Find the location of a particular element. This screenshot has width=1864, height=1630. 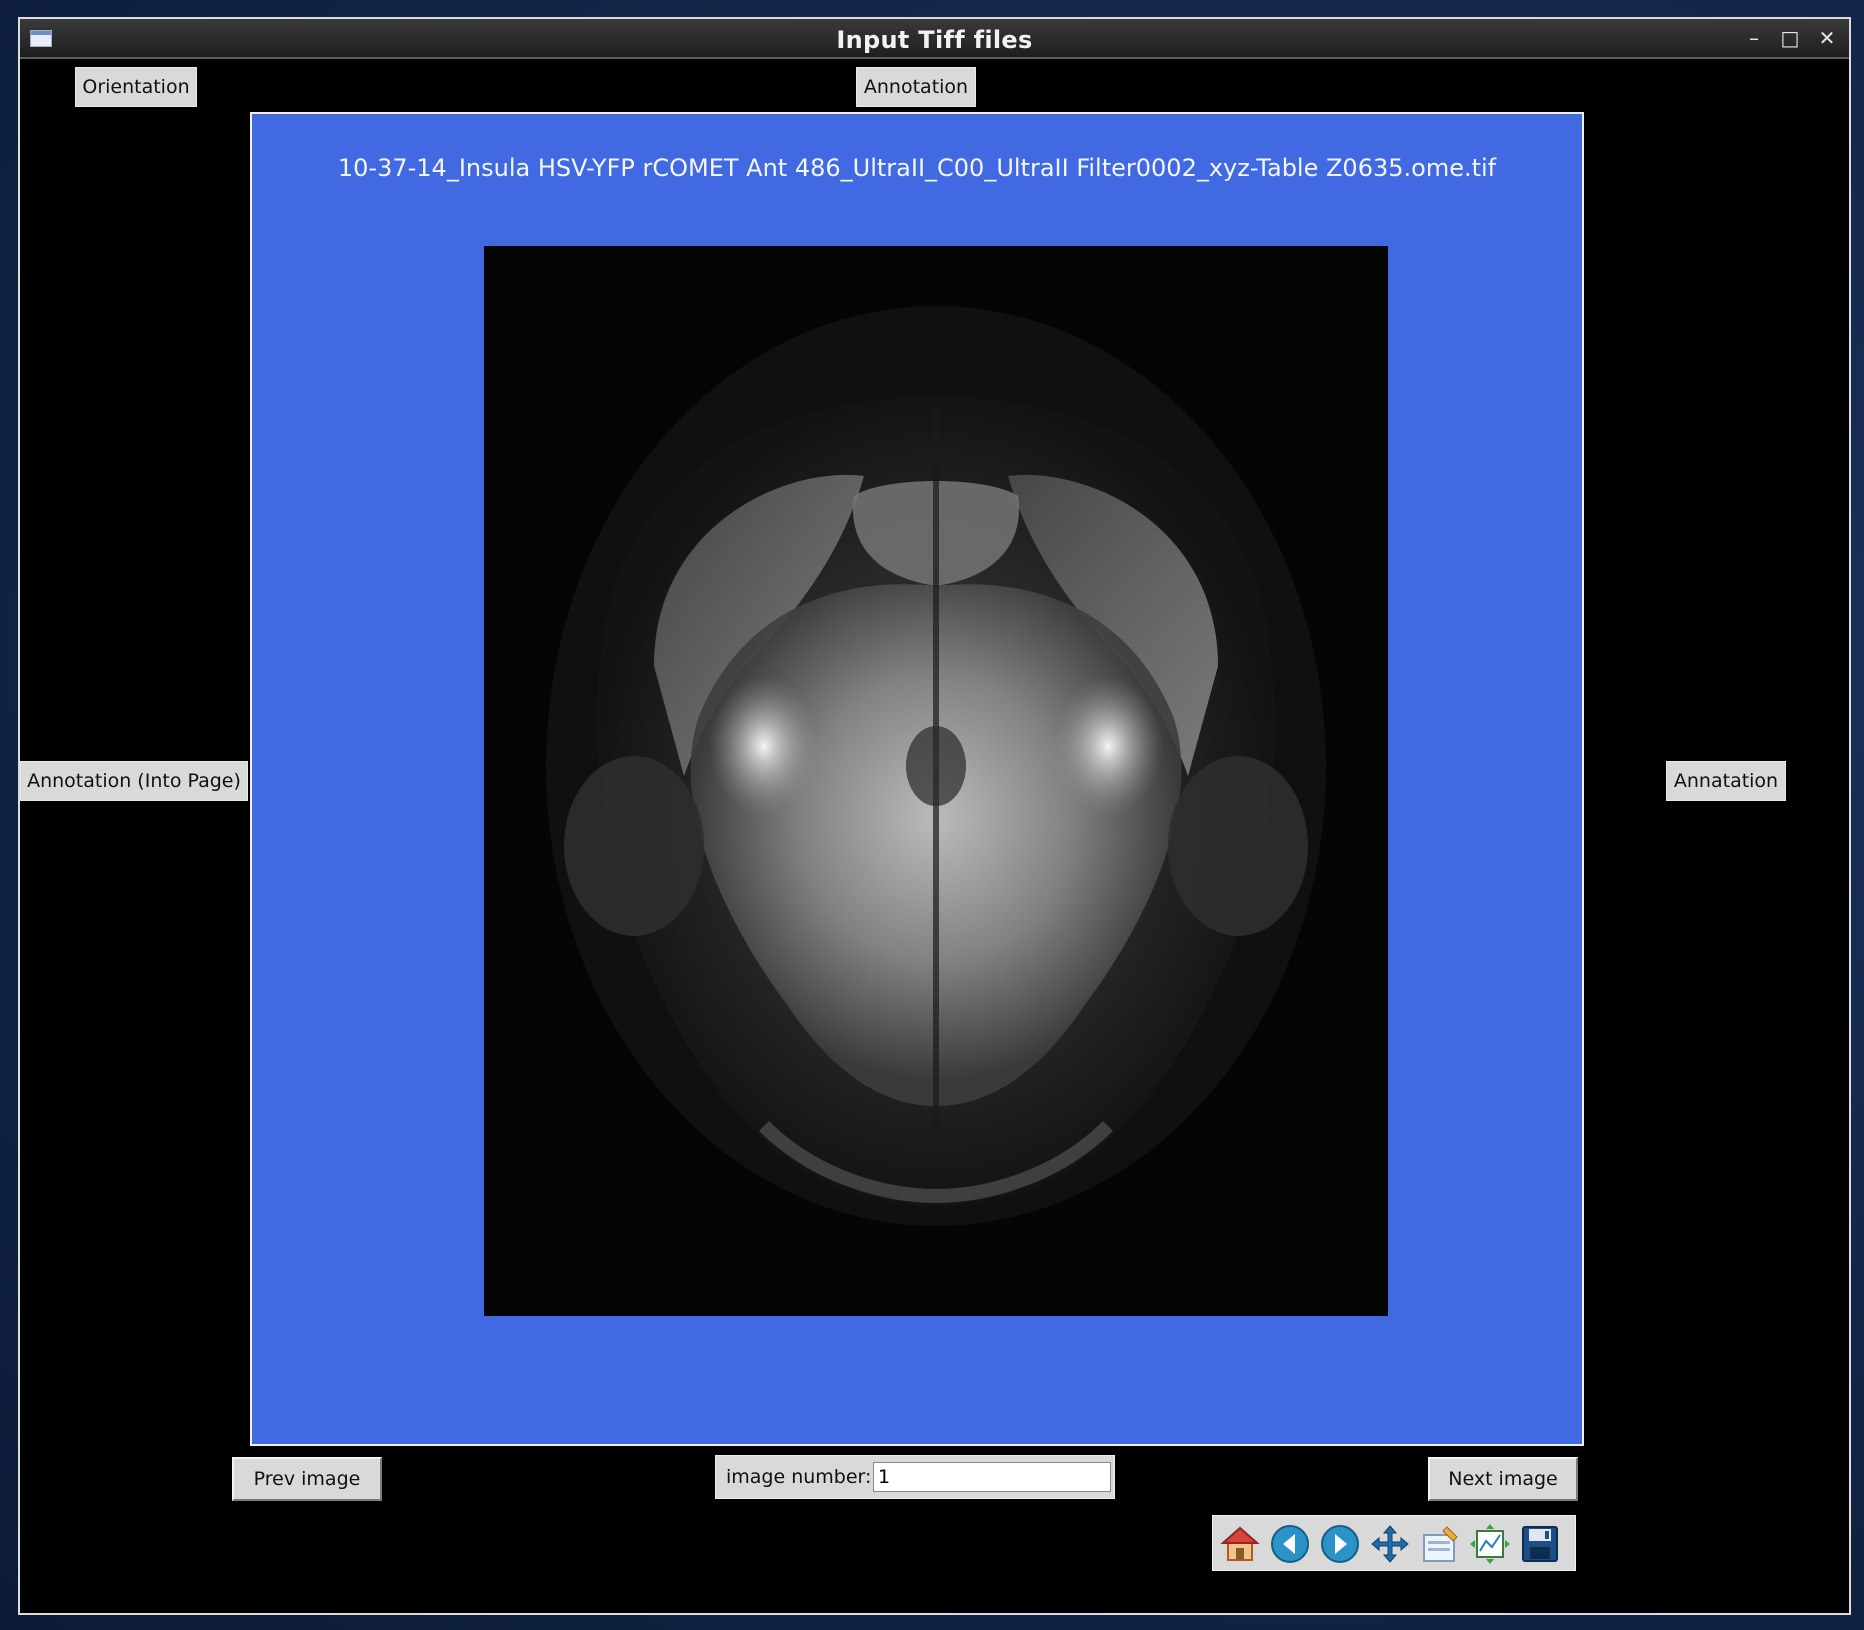

orientation-button: Orientation is located at coordinates (136, 87).